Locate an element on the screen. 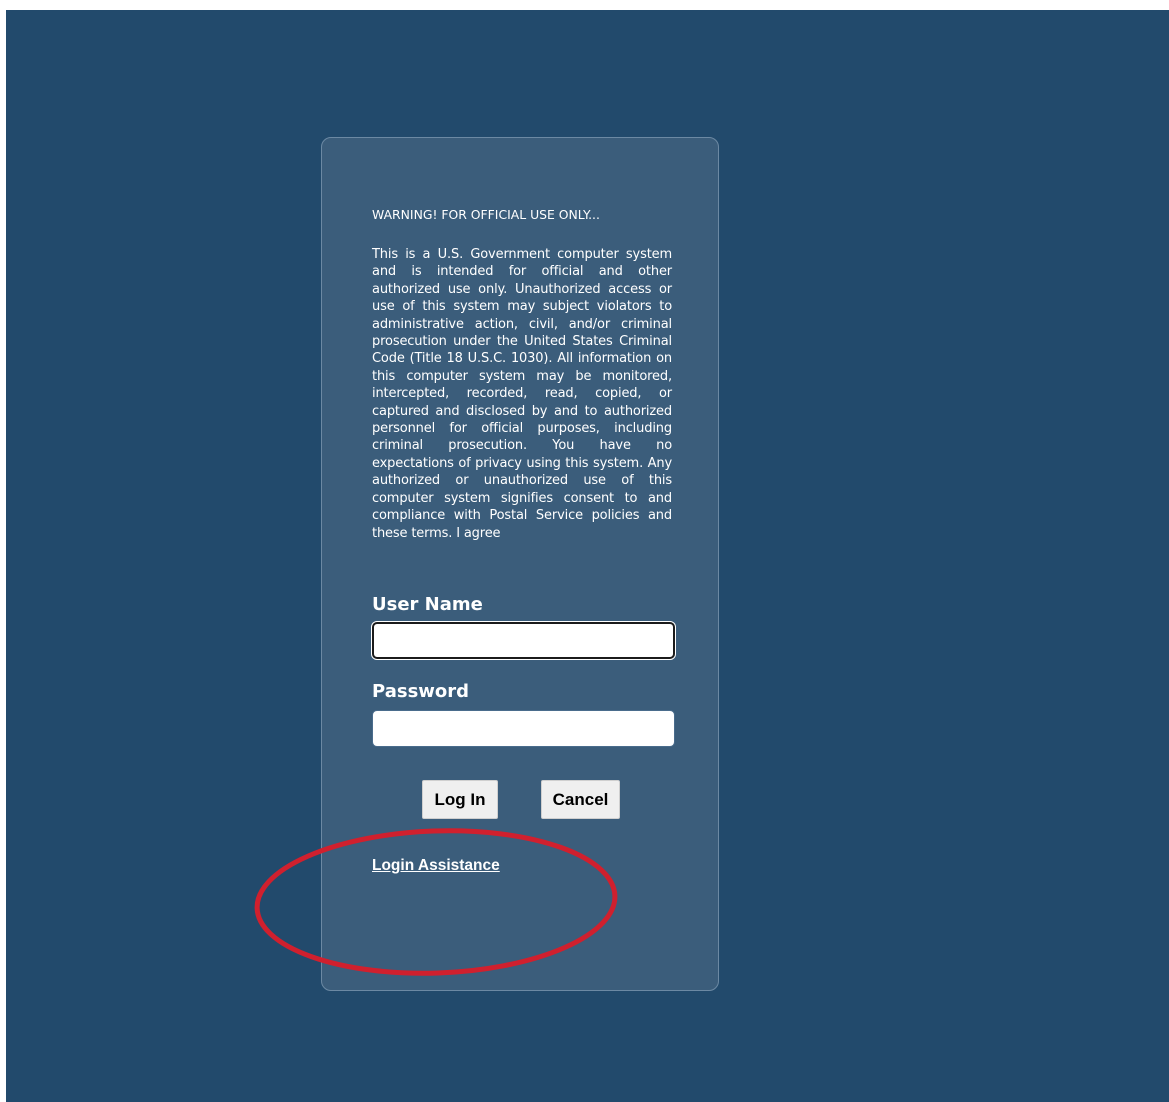 This screenshot has height=1102, width=1169. login-assistance-link: Login Assistance is located at coordinates (436, 866).